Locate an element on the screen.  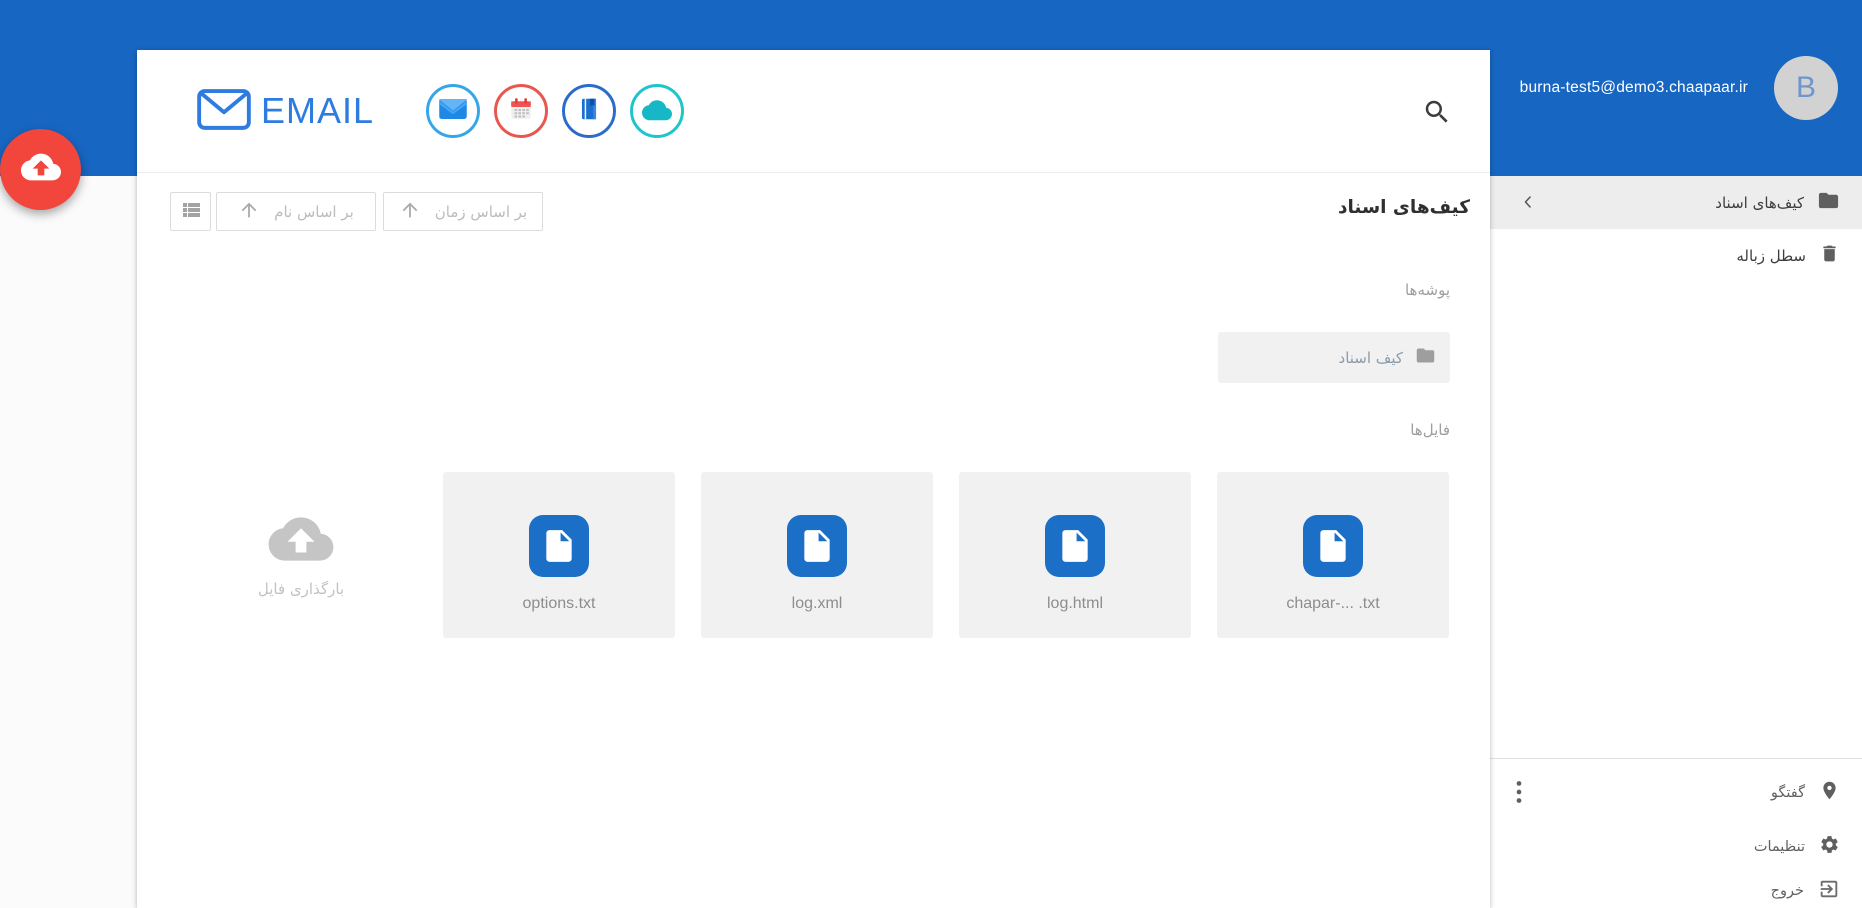
account-email: burna-test5@demo3.chaapaar.ir is located at coordinates (1633, 87).